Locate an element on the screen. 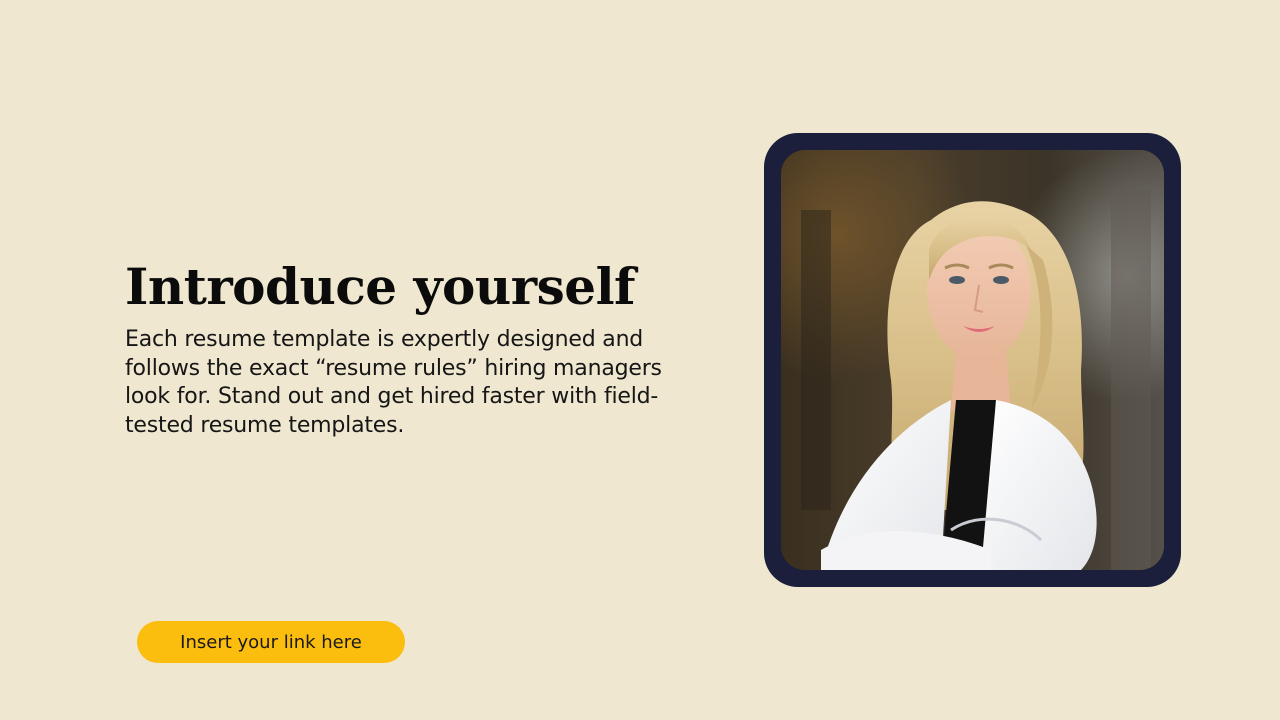 The width and height of the screenshot is (1280, 720). insert-link-button: Insert your link here is located at coordinates (271, 642).